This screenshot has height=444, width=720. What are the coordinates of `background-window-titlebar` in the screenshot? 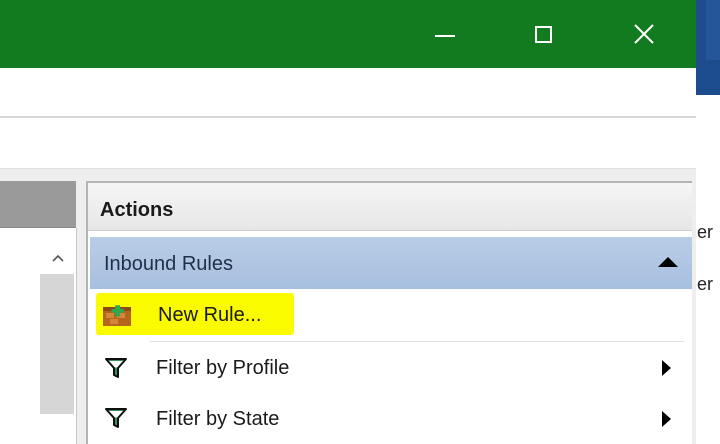 It's located at (708, 47).